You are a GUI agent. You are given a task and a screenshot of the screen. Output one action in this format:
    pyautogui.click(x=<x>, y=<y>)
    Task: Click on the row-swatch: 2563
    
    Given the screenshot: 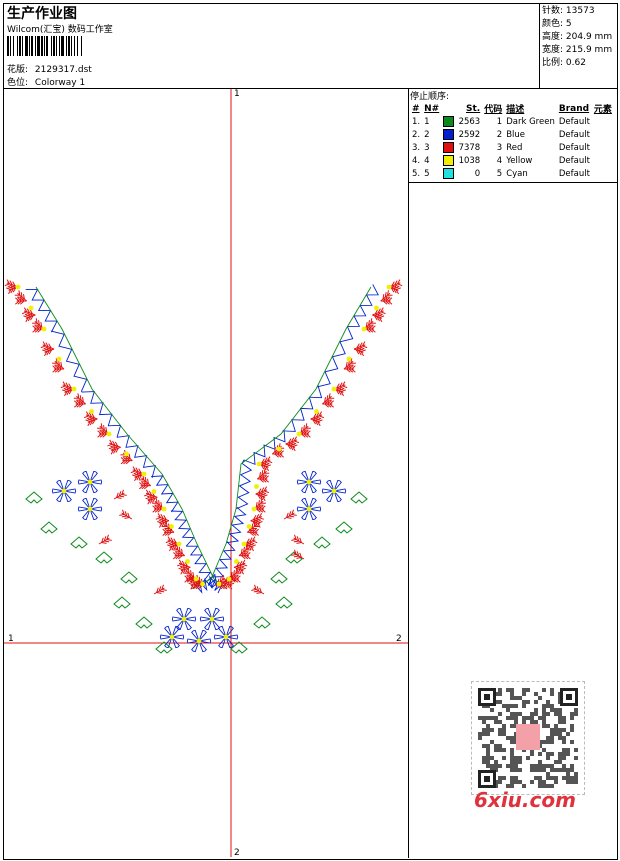 What is the action you would take?
    pyautogui.click(x=461, y=121)
    